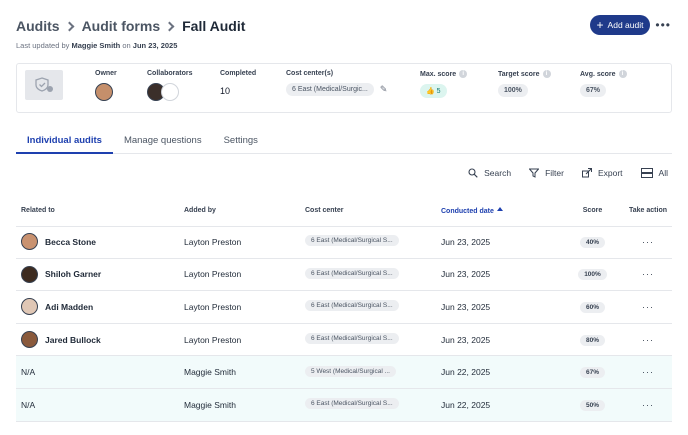  I want to click on filter-button: Filter, so click(546, 173).